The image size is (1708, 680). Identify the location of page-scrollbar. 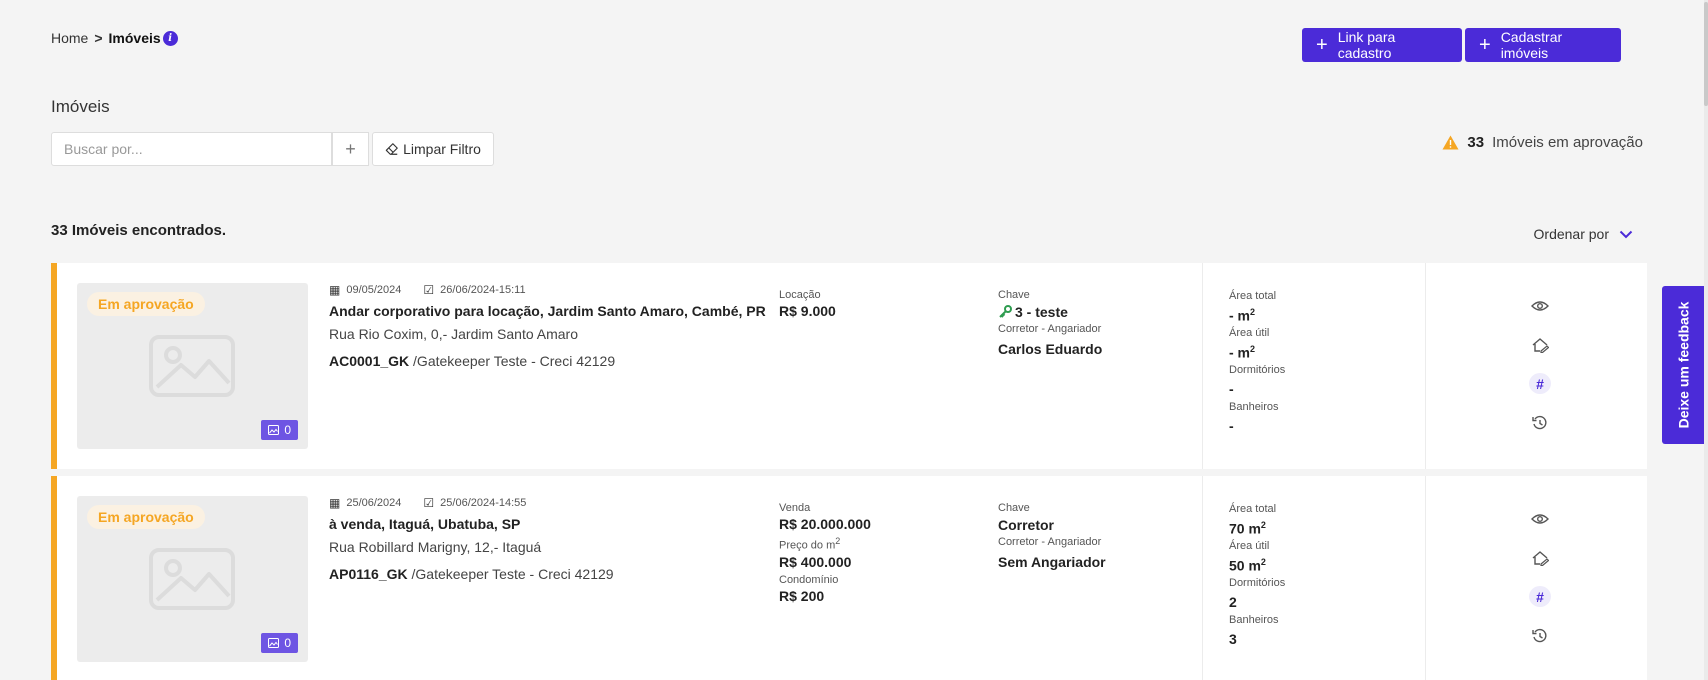
(1706, 340).